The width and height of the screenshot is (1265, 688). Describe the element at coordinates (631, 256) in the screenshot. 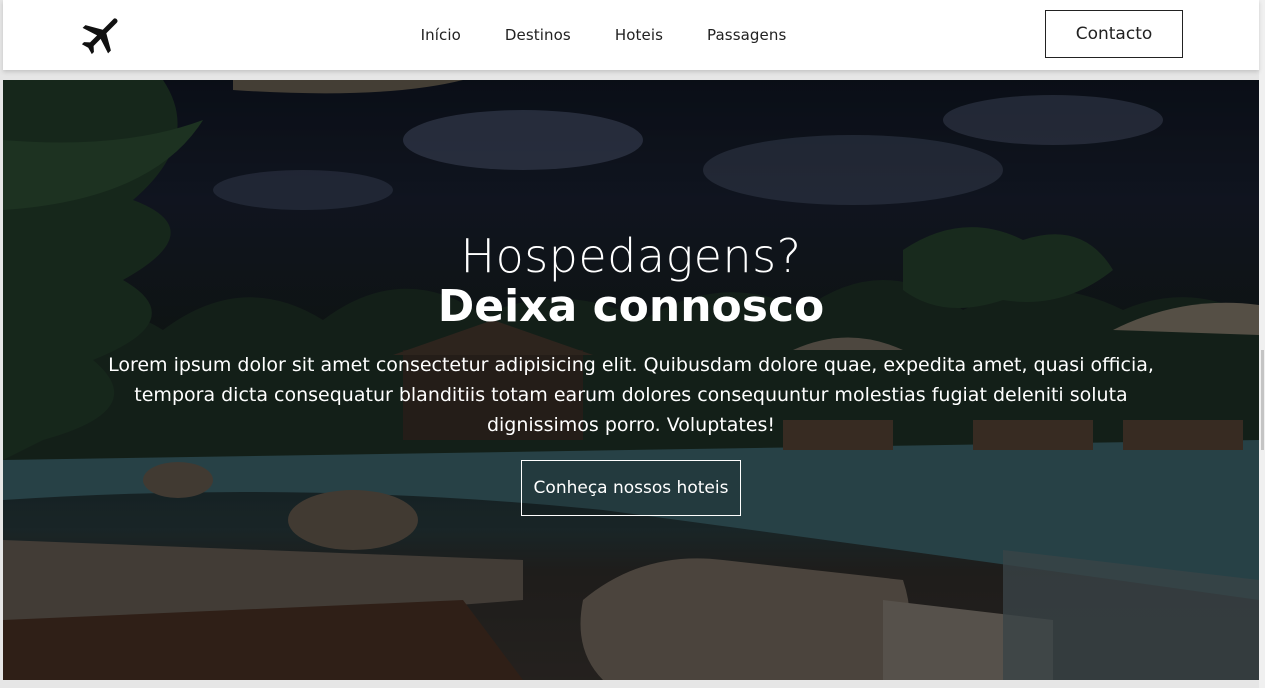

I see `hero-title-line1: Hospedagens?` at that location.